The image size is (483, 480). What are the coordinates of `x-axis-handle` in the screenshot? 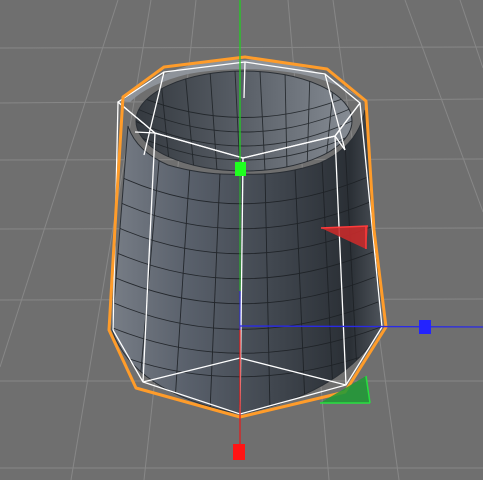 It's located at (239, 452).